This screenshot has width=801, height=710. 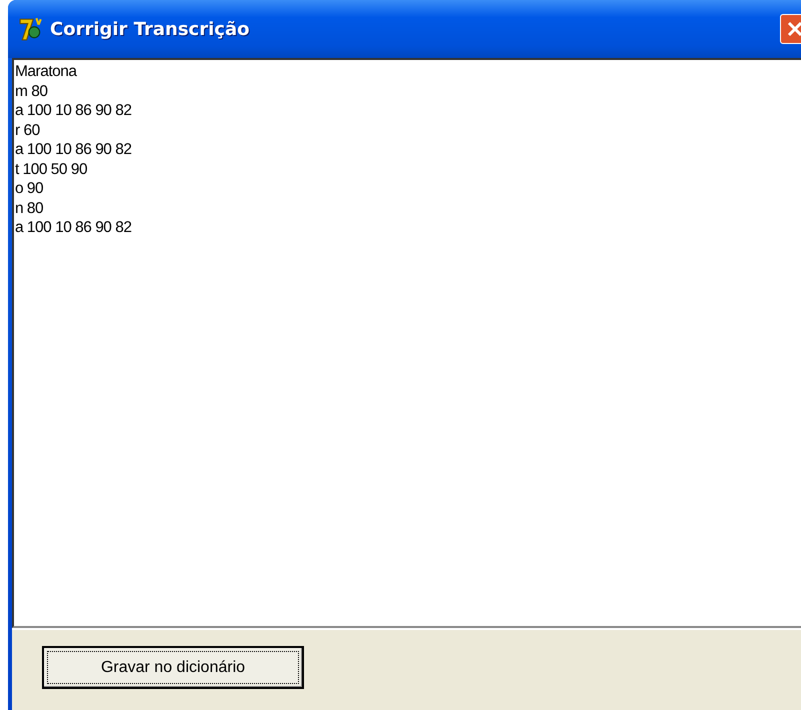 What do you see at coordinates (29, 188) in the screenshot?
I see `text-line: o 90` at bounding box center [29, 188].